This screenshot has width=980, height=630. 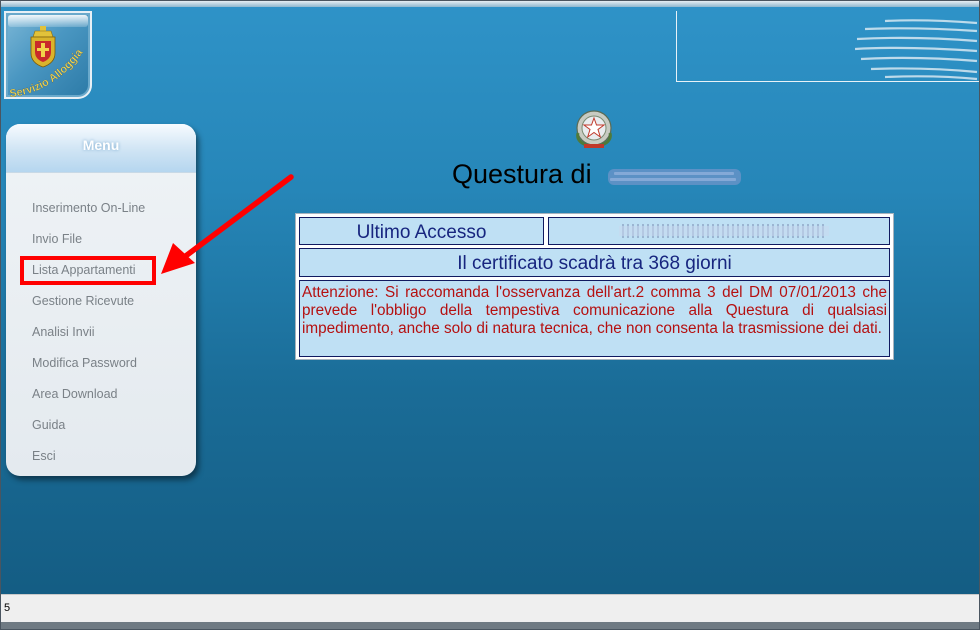 I want to click on last-access-label: Ultimo Accesso, so click(x=421, y=232).